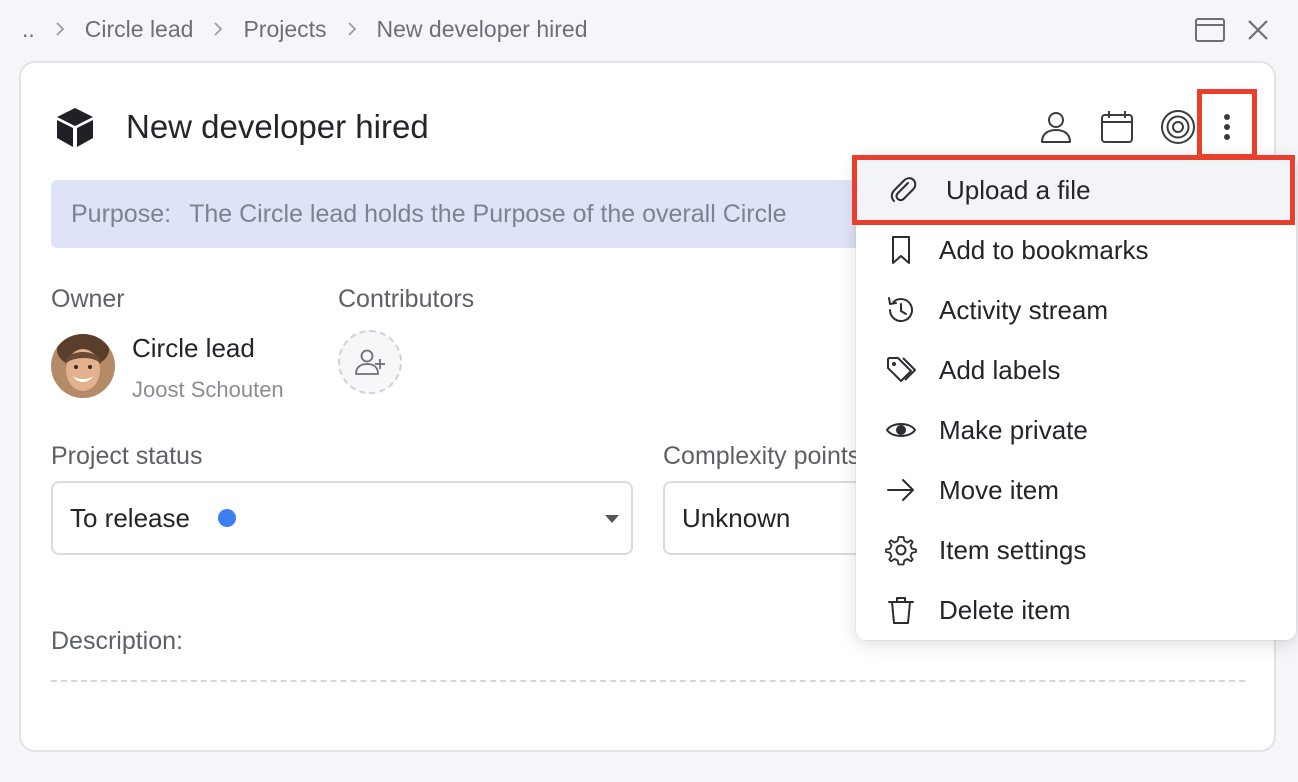 This screenshot has height=782, width=1298. I want to click on due-date-button, so click(1117, 127).